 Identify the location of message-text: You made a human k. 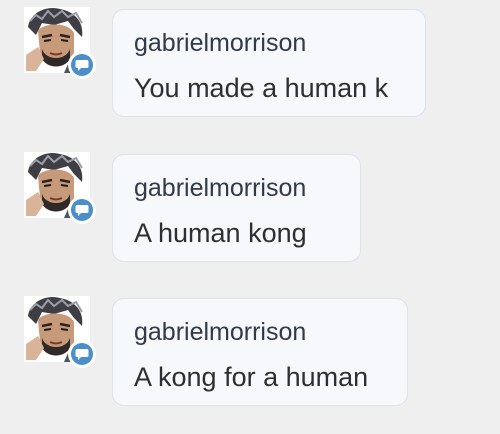
(261, 88).